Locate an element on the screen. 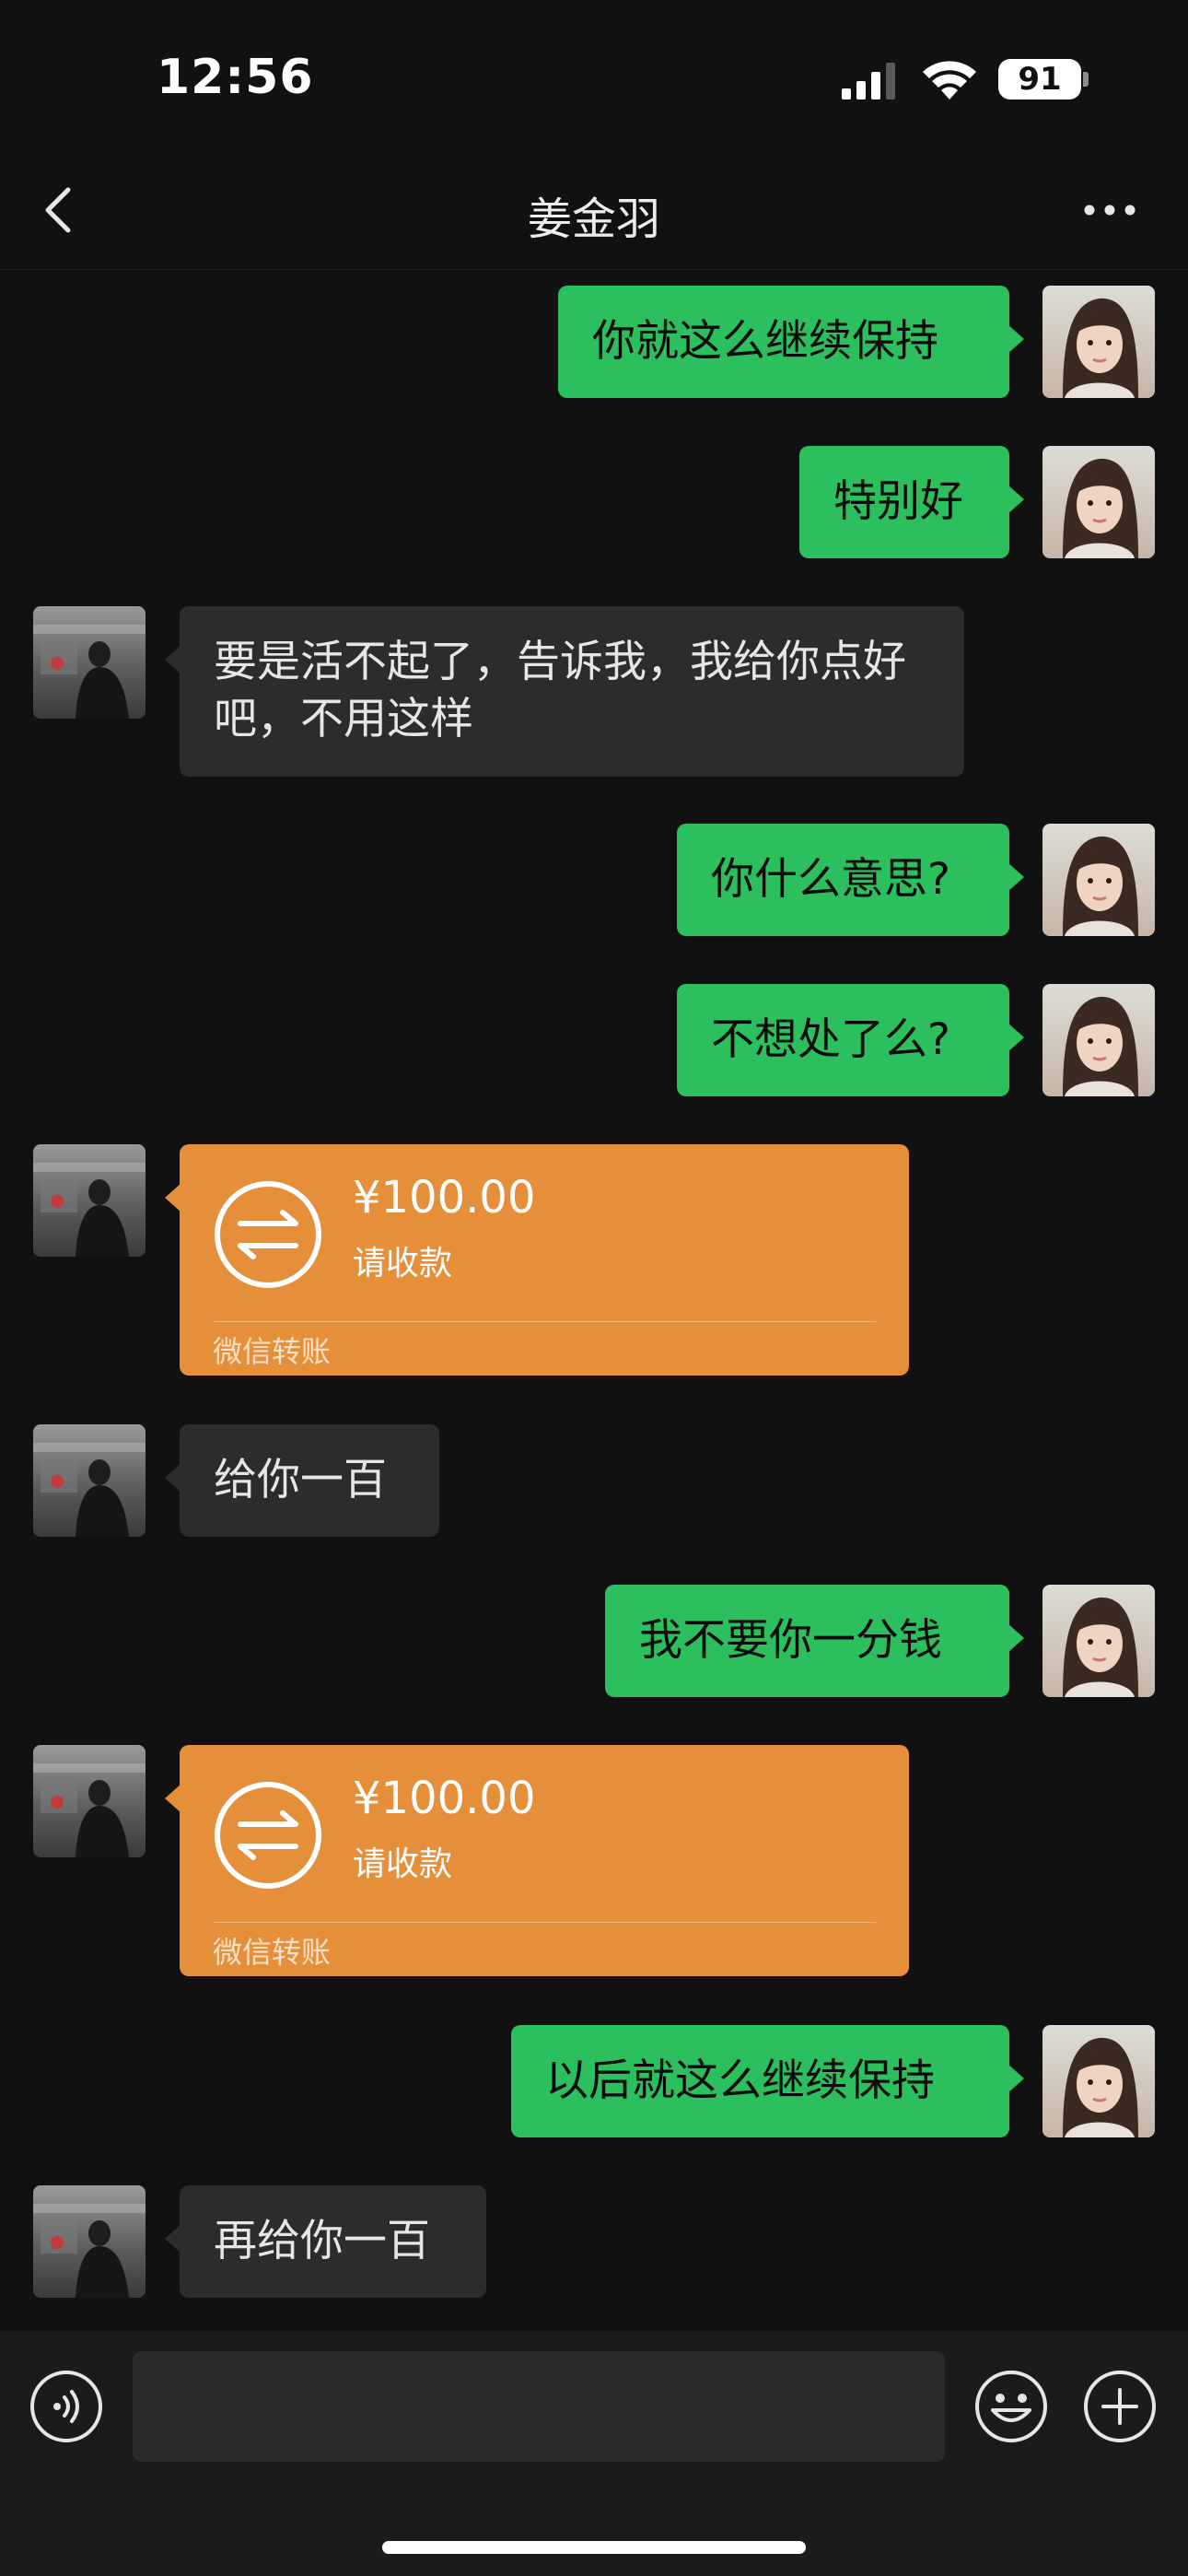  message-bubble-outgoing: 以后就这么继续保持 is located at coordinates (767, 2081).